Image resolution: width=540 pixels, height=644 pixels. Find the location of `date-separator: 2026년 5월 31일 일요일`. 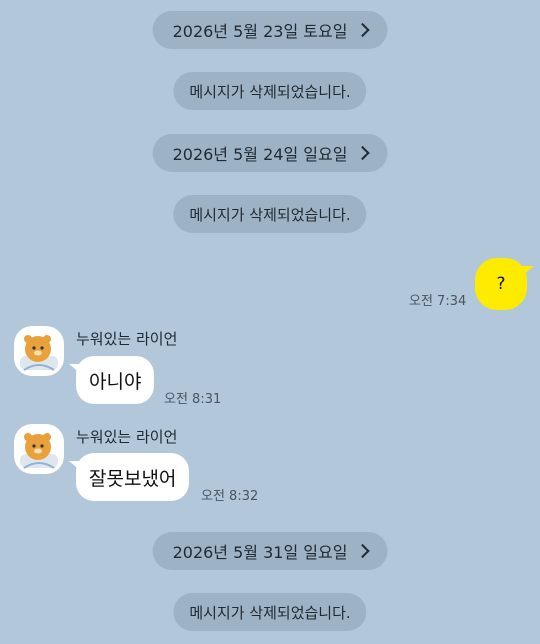

date-separator: 2026년 5월 31일 일요일 is located at coordinates (270, 551).